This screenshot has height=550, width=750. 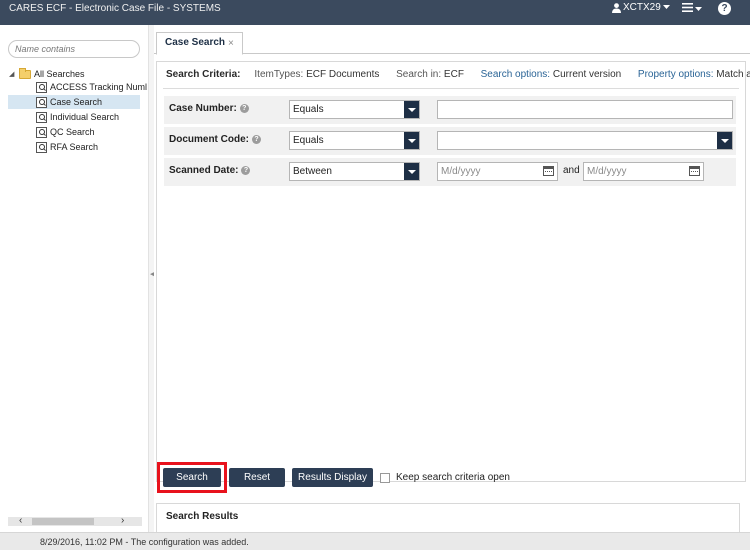 I want to click on document-code-row: Document Code: ? Equals, so click(x=450, y=141).